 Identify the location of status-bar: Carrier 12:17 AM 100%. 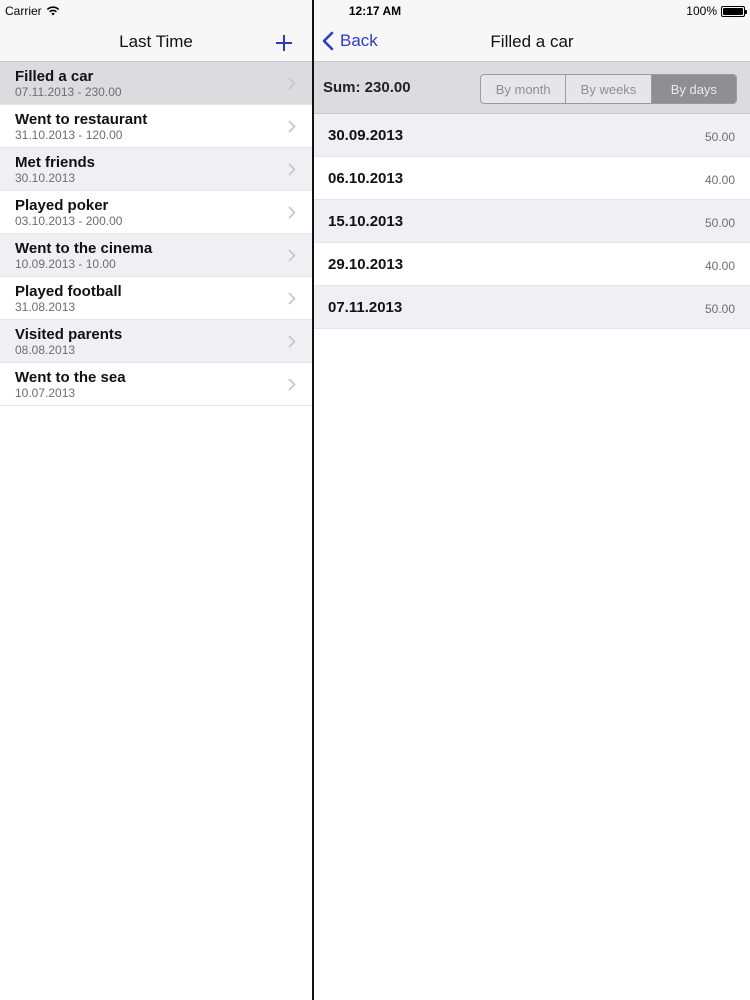
(375, 10).